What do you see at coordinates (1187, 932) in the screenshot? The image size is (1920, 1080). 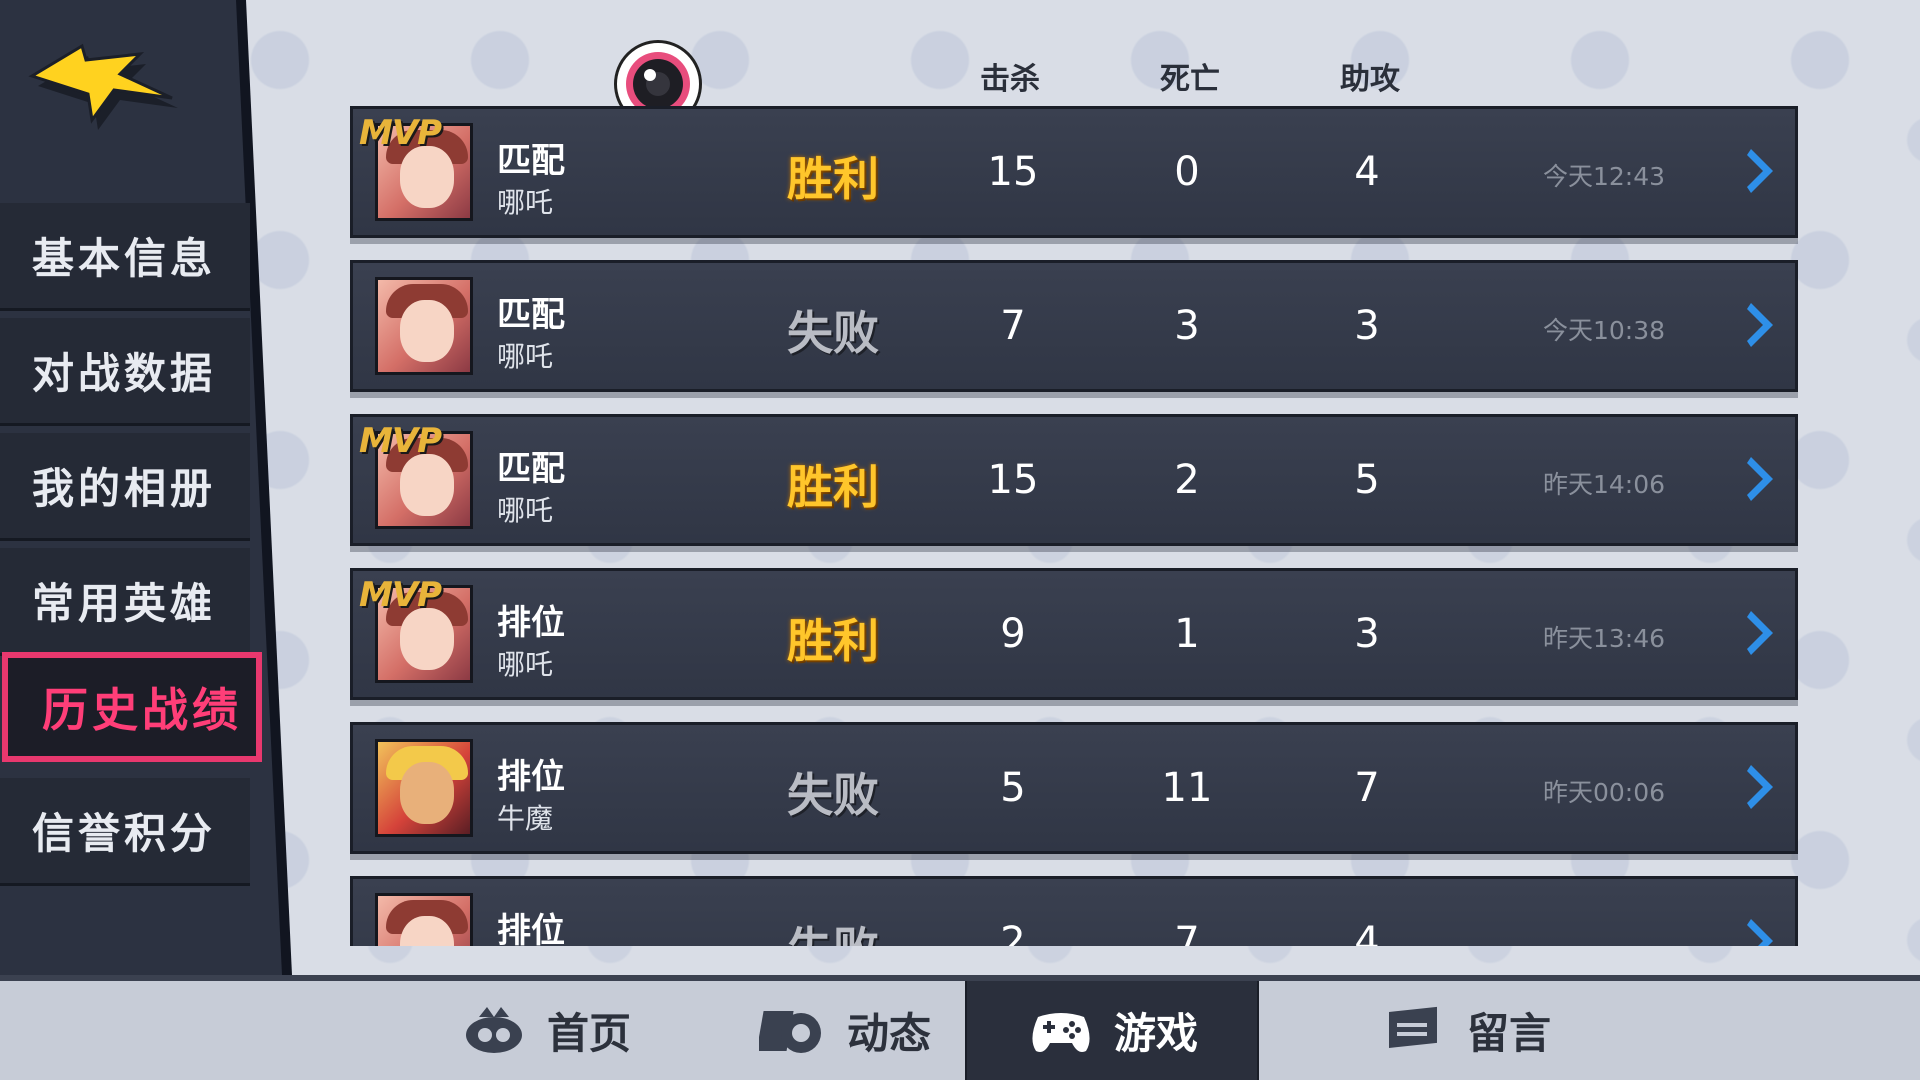 I see `deaths-value: 7` at bounding box center [1187, 932].